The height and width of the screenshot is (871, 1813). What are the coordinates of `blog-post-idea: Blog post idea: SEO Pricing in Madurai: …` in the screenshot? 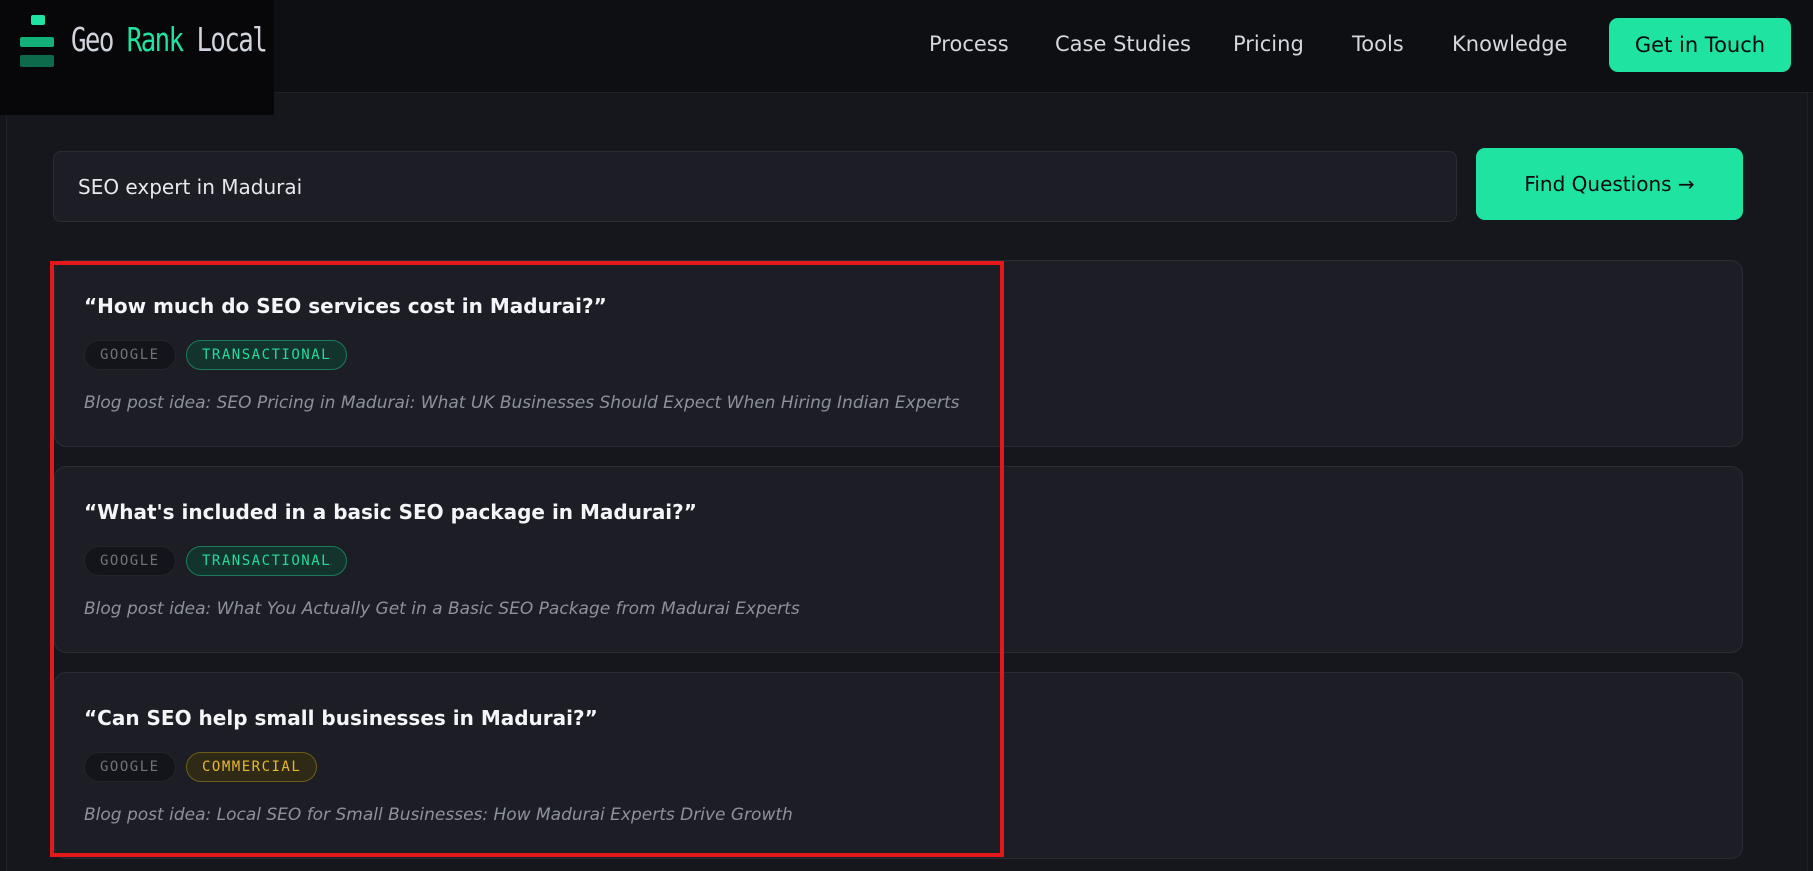 It's located at (522, 403).